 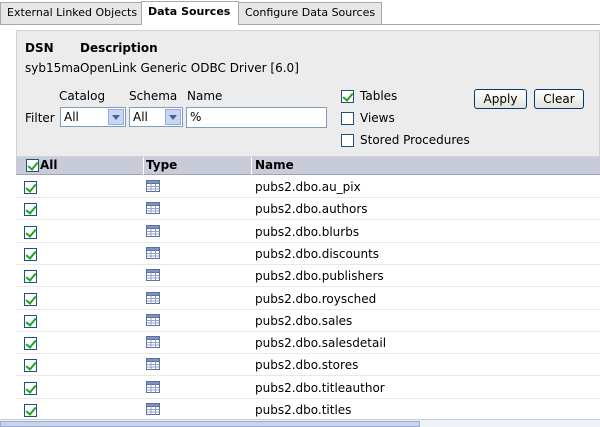 What do you see at coordinates (319, 276) in the screenshot?
I see `row-object-name: pubs2.dbo.publishers` at bounding box center [319, 276].